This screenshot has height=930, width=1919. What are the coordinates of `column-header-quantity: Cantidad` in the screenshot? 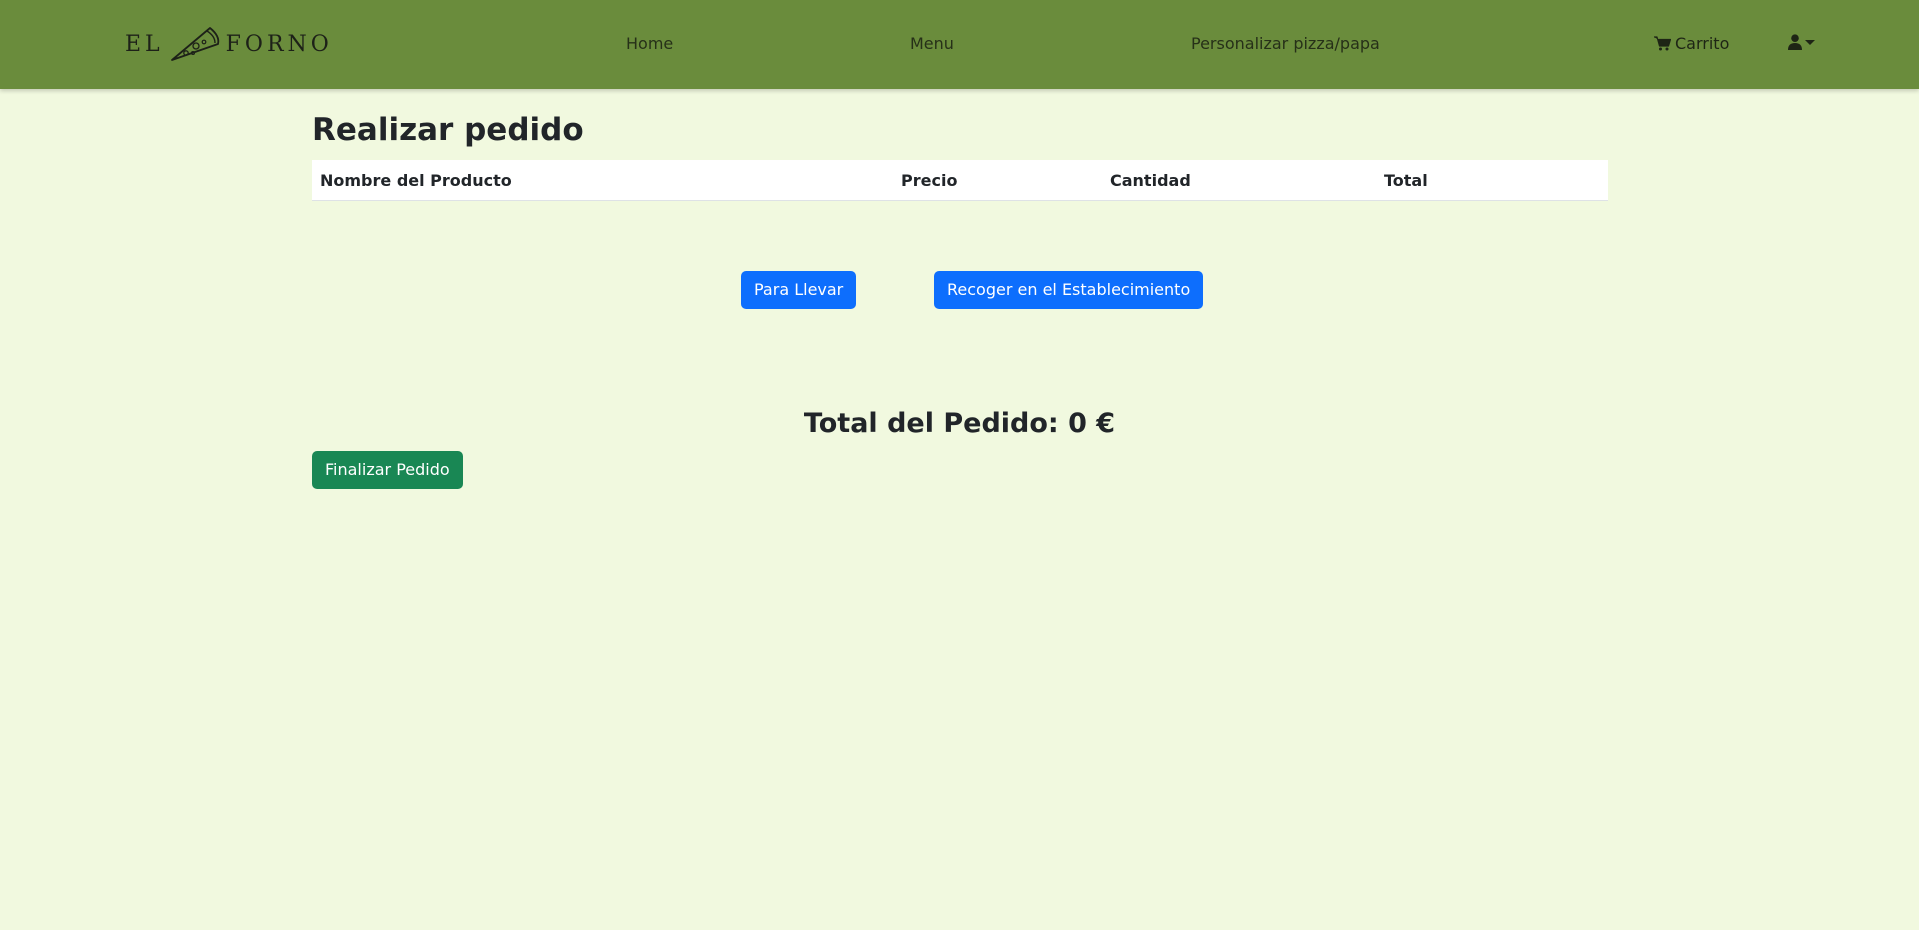 It's located at (1239, 180).